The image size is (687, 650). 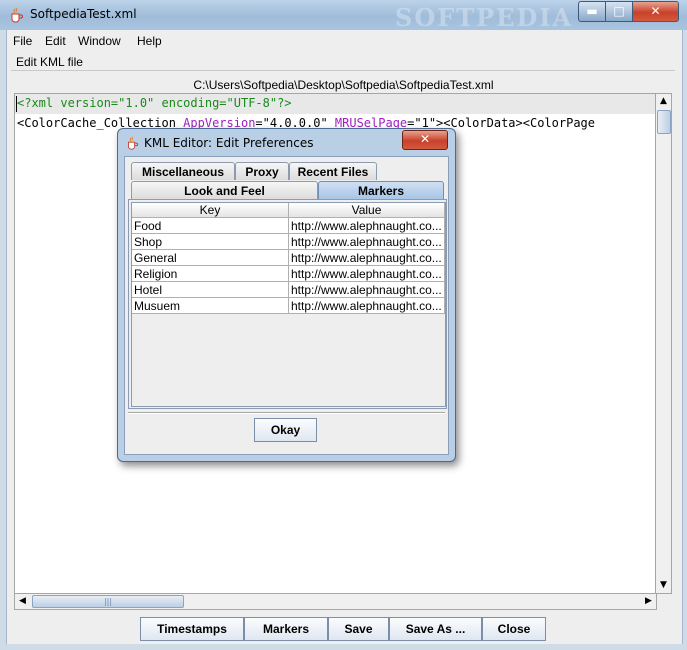 I want to click on key-cell: General, so click(x=210, y=258).